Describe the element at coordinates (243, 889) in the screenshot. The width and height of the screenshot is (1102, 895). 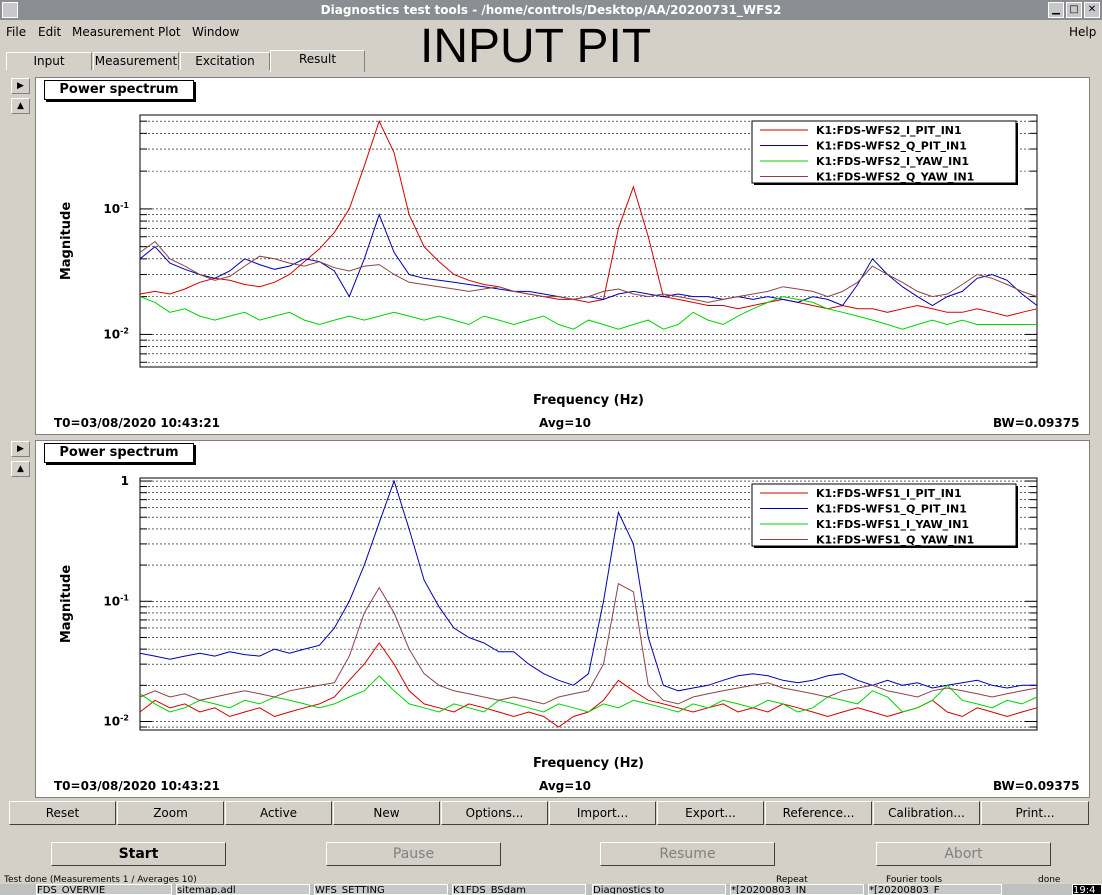
I see `taskbar-item-2: sitemap.adl` at that location.